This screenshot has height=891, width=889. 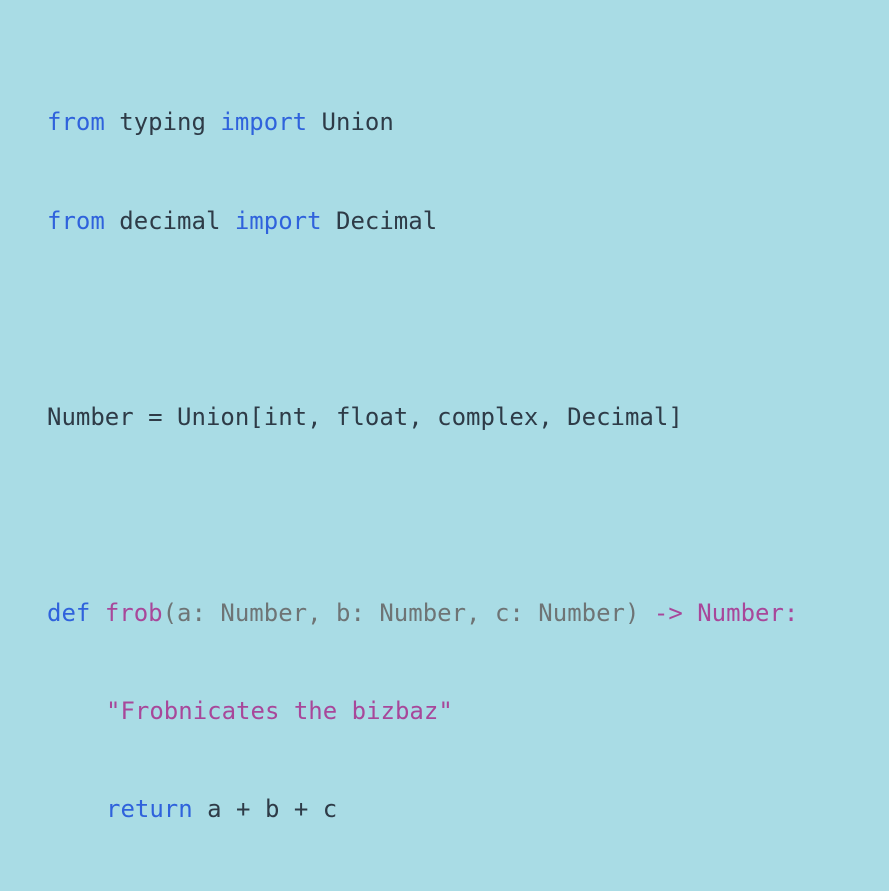 I want to click on return-expression: a + b + c, so click(x=265, y=809).